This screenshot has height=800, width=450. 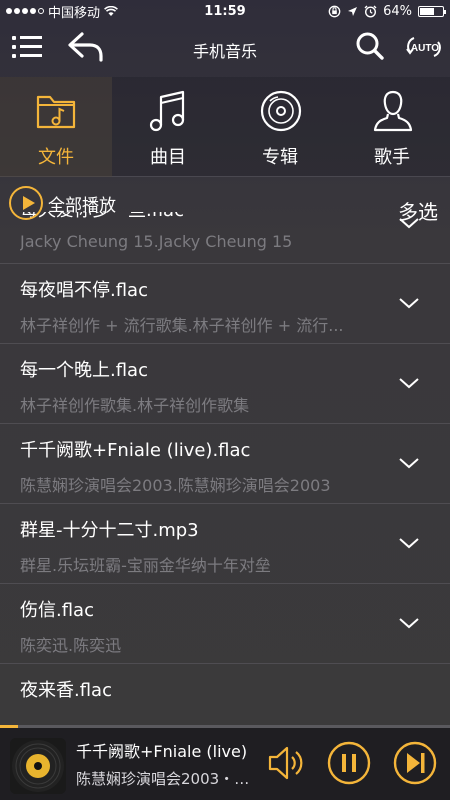 What do you see at coordinates (26, 203) in the screenshot?
I see `play-circle-icon` at bounding box center [26, 203].